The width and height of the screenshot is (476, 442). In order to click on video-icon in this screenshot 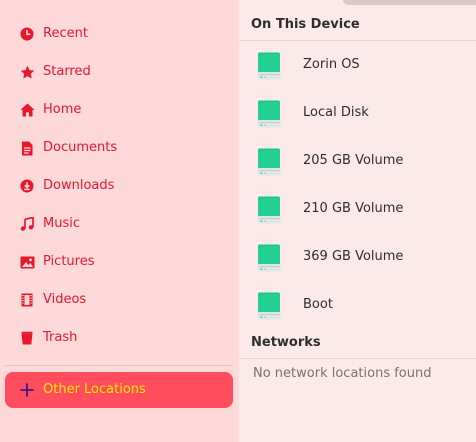, I will do `click(27, 300)`.